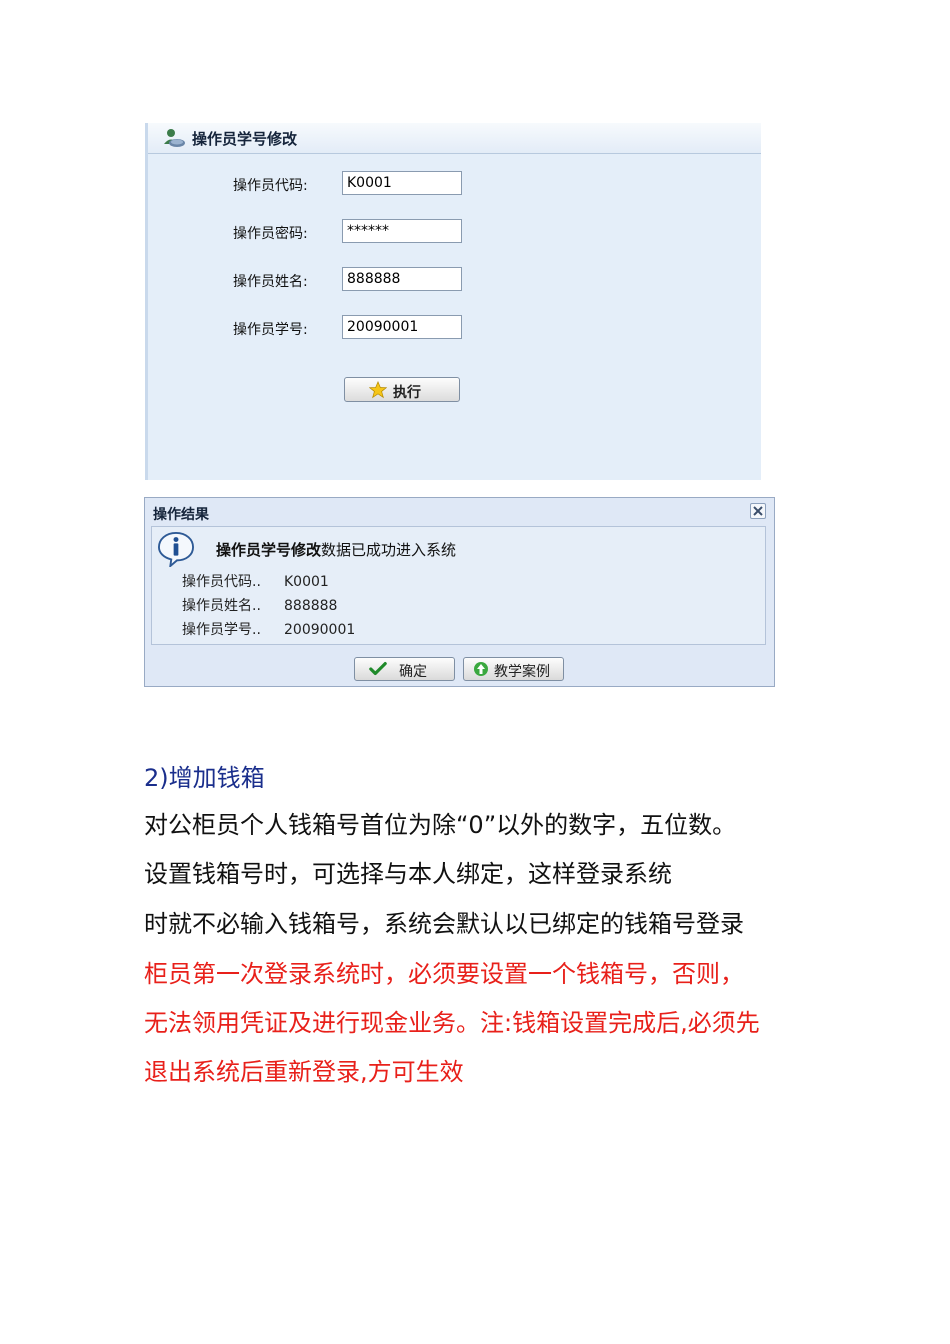  What do you see at coordinates (407, 393) in the screenshot?
I see `execute-button-label: 执行` at bounding box center [407, 393].